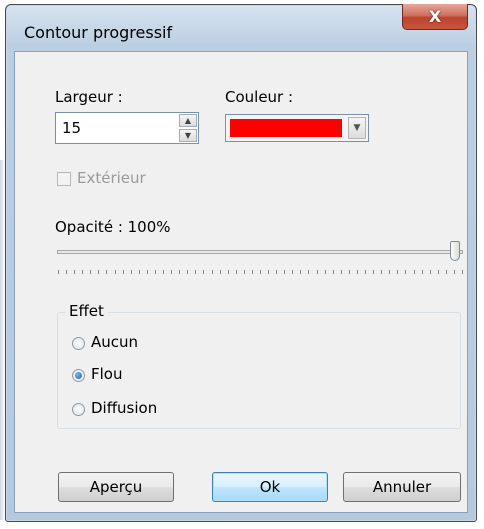 Image resolution: width=484 pixels, height=529 pixels. I want to click on opacity-slider-ticks, so click(260, 272).